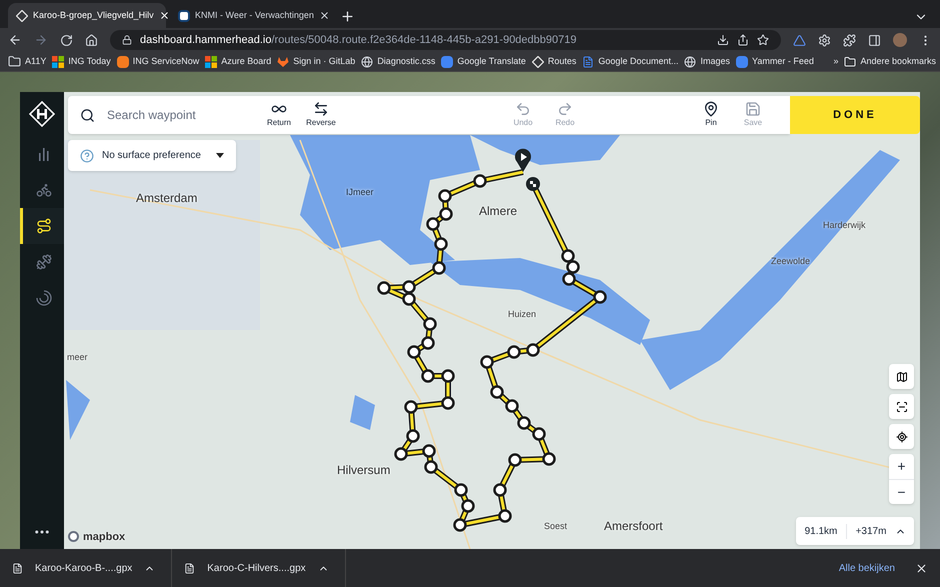 The width and height of the screenshot is (940, 587). I want to click on download-item: Karoo-Karoo-B-....gpx, so click(86, 568).